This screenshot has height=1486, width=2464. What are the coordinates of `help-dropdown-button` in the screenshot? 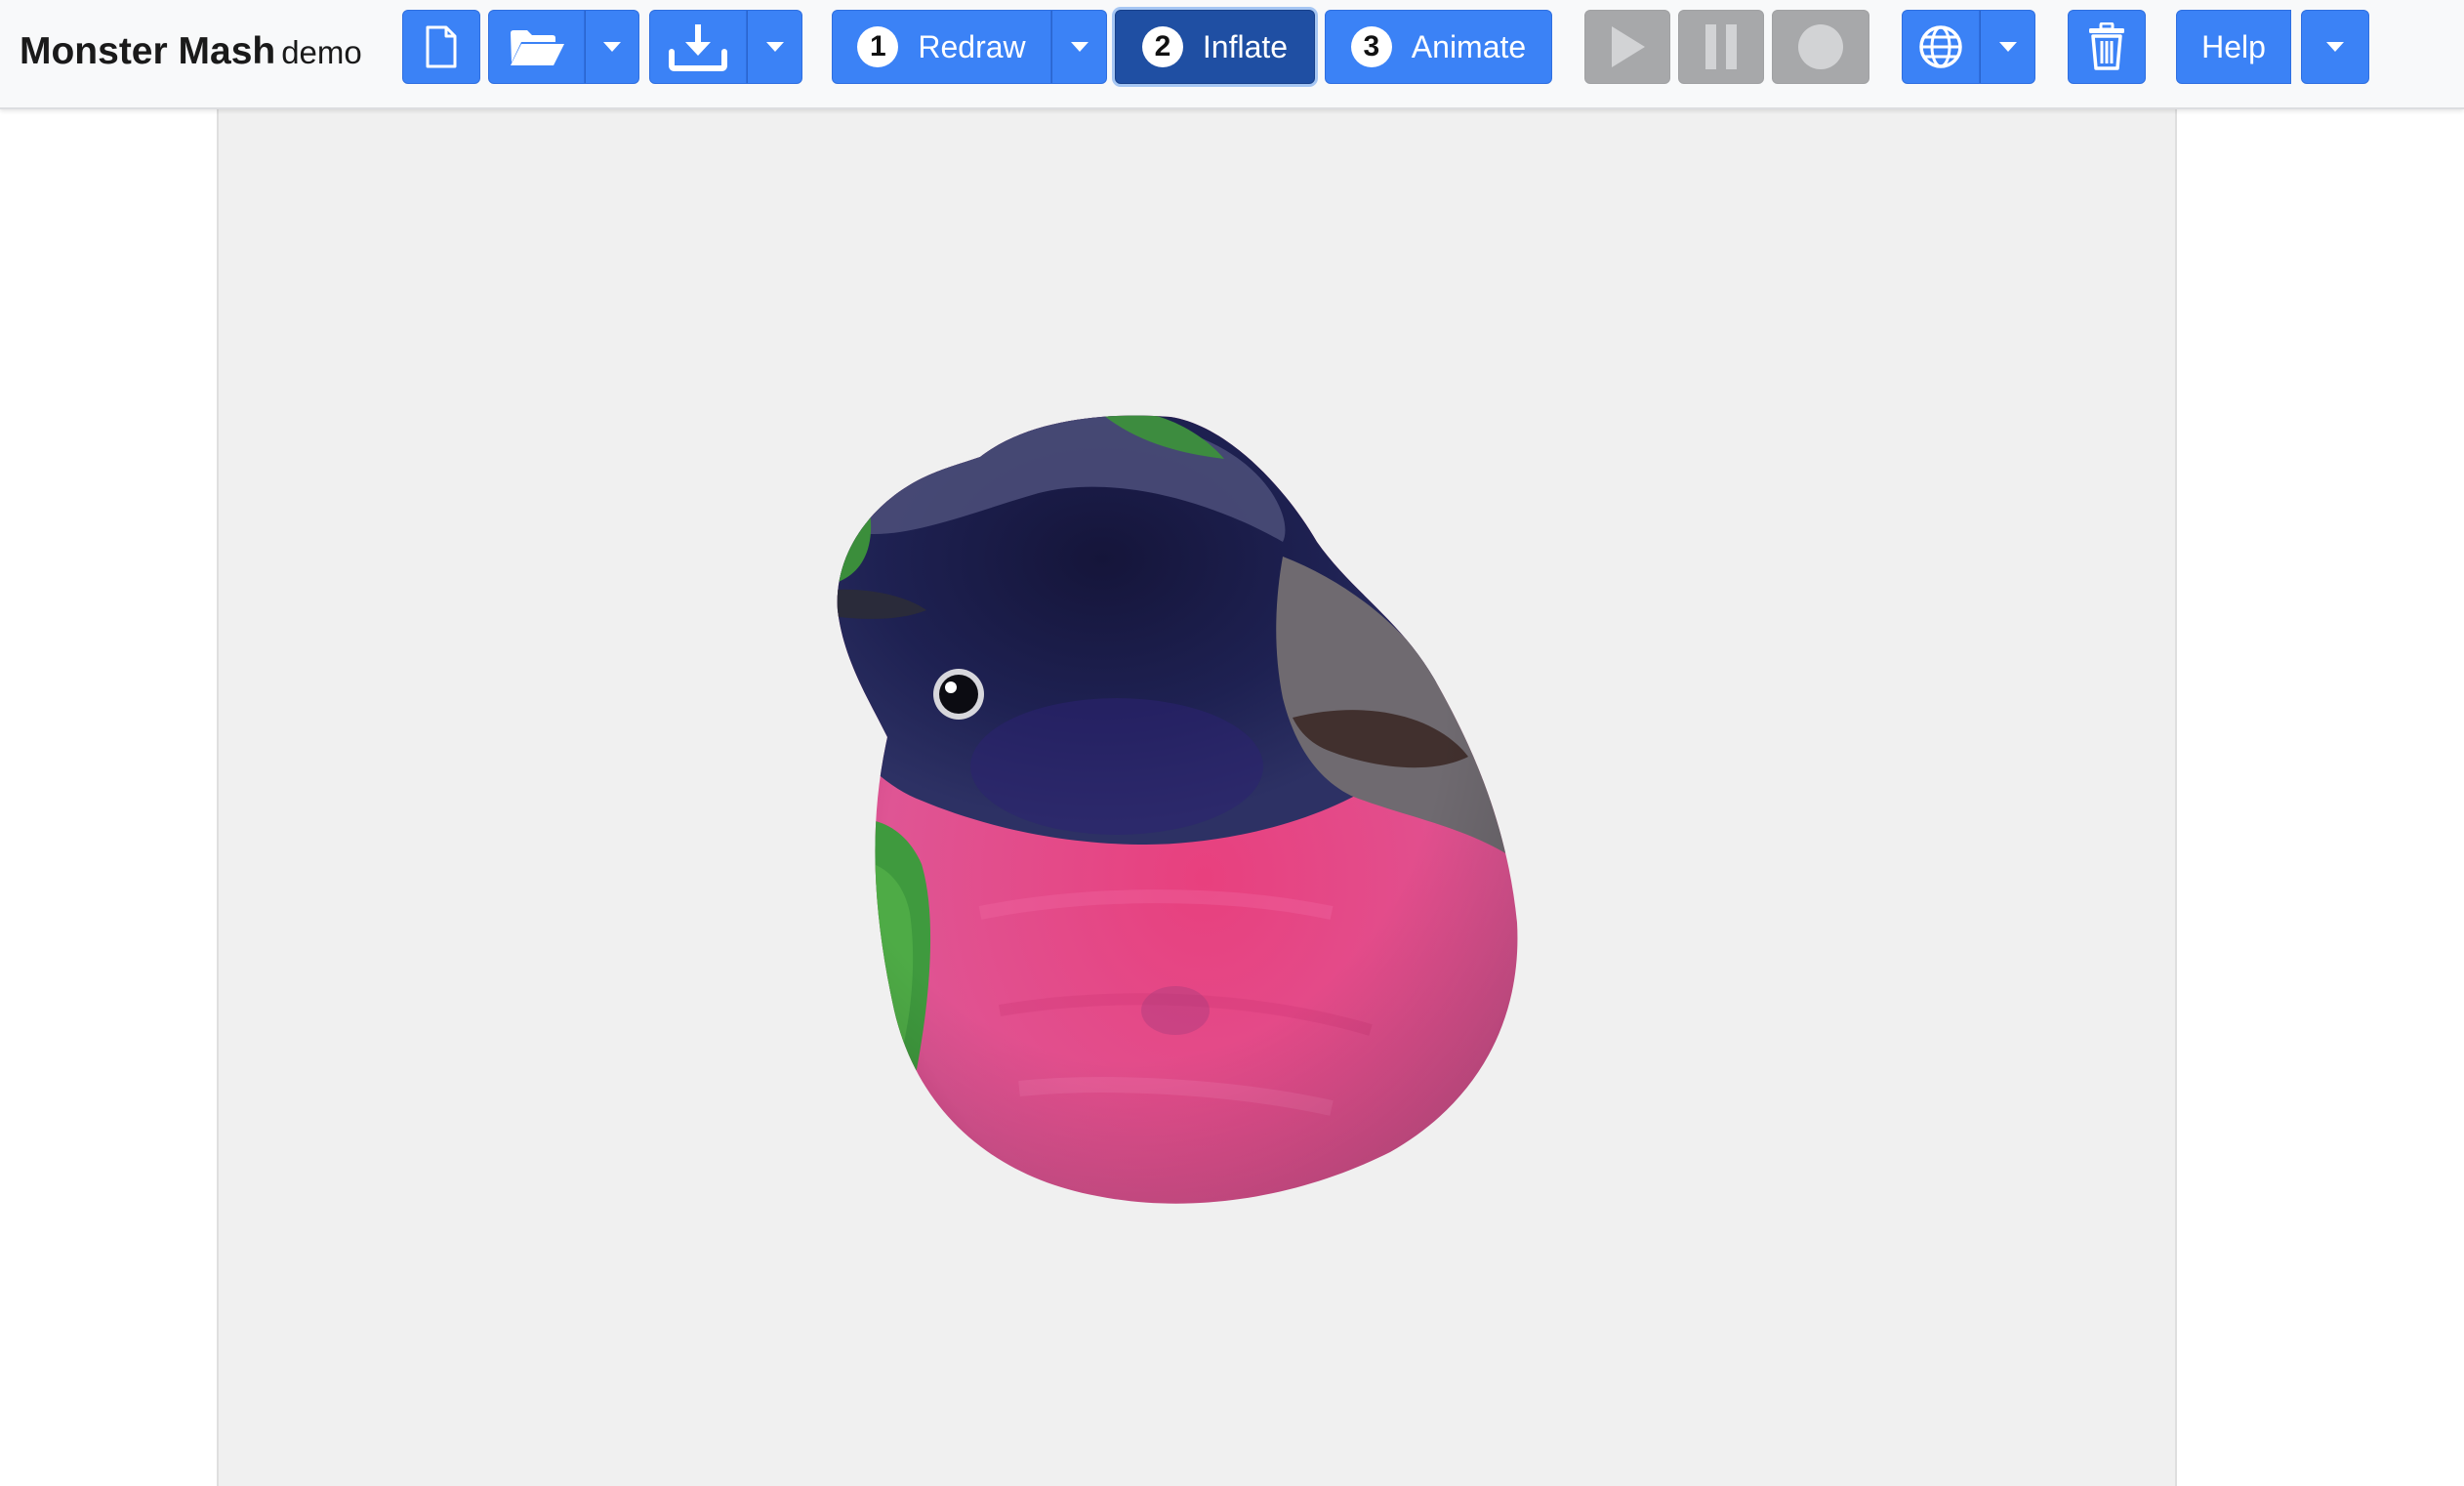 It's located at (2335, 47).